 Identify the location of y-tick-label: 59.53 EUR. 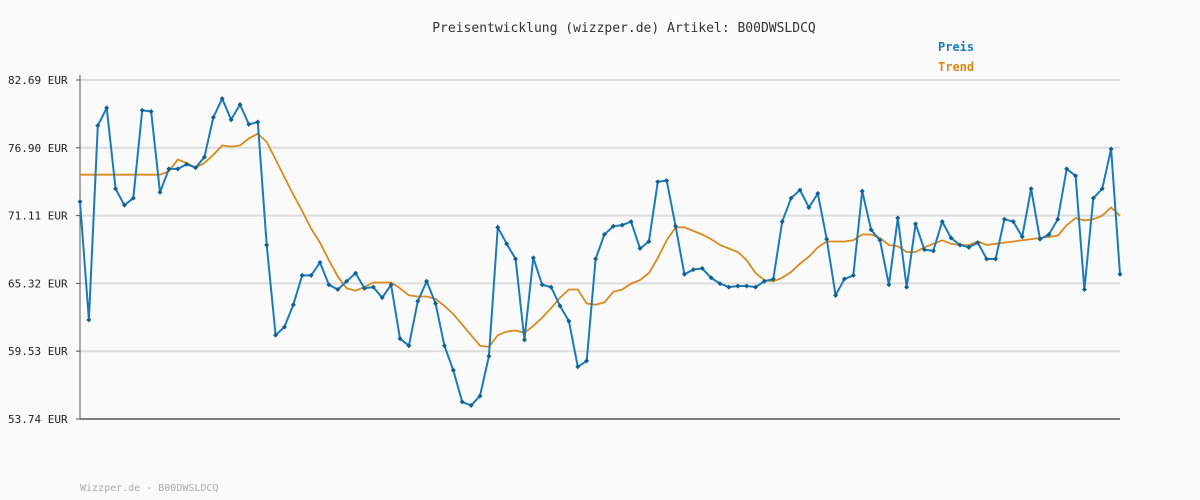
(38, 351).